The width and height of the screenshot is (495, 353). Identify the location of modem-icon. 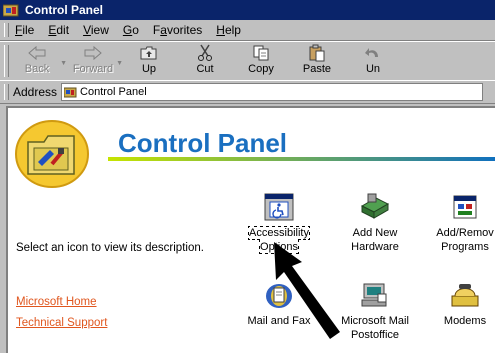
(465, 295).